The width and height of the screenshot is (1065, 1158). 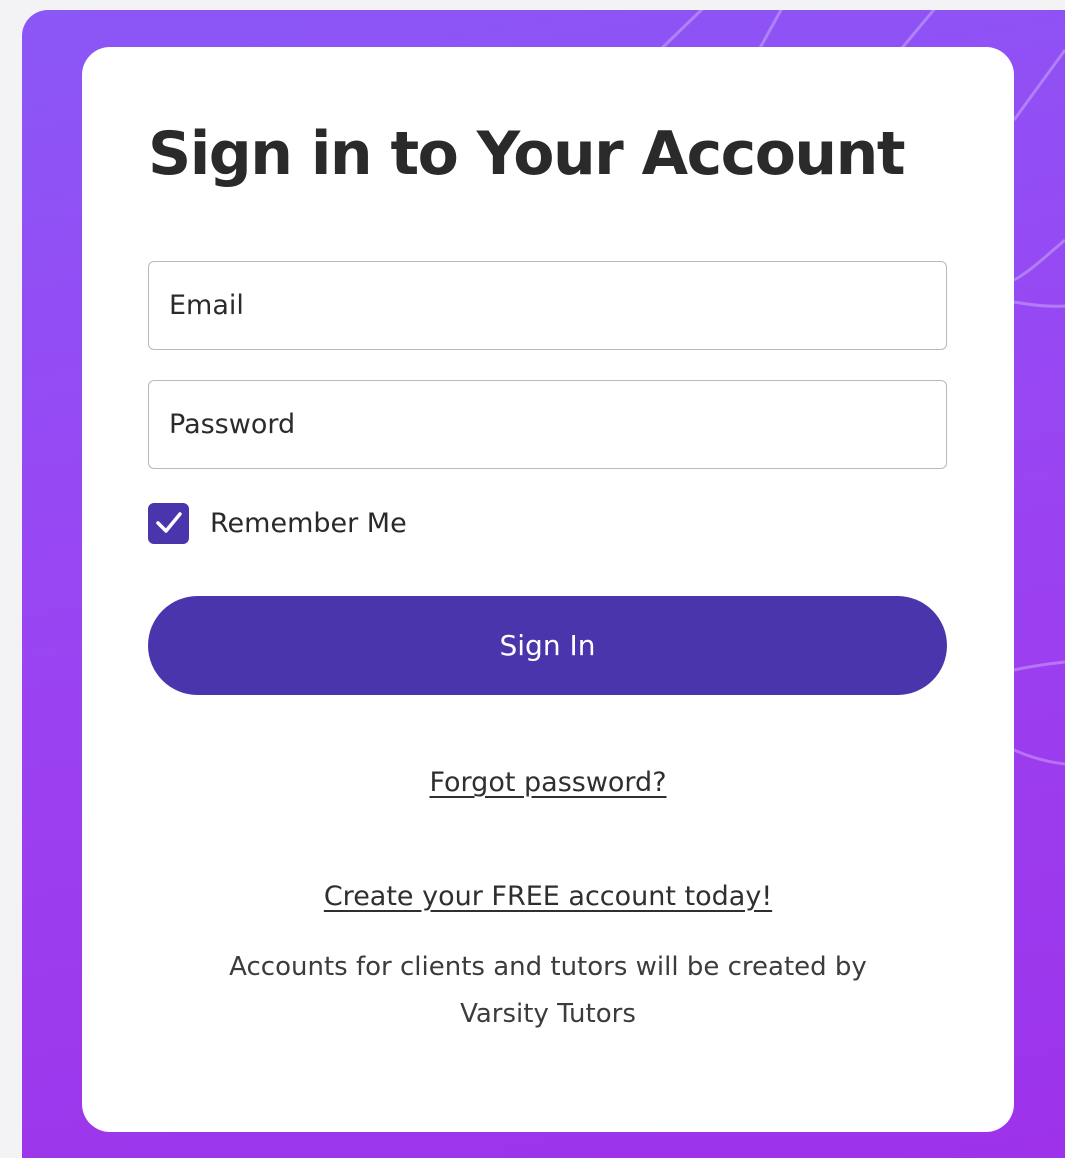 I want to click on create-account-link: Create your FREE account today!, so click(x=548, y=896).